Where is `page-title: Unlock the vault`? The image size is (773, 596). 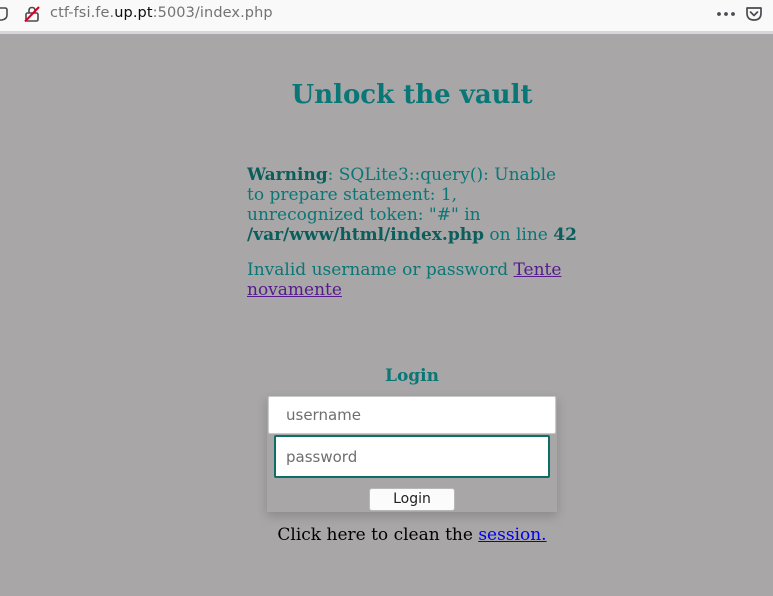
page-title: Unlock the vault is located at coordinates (412, 95).